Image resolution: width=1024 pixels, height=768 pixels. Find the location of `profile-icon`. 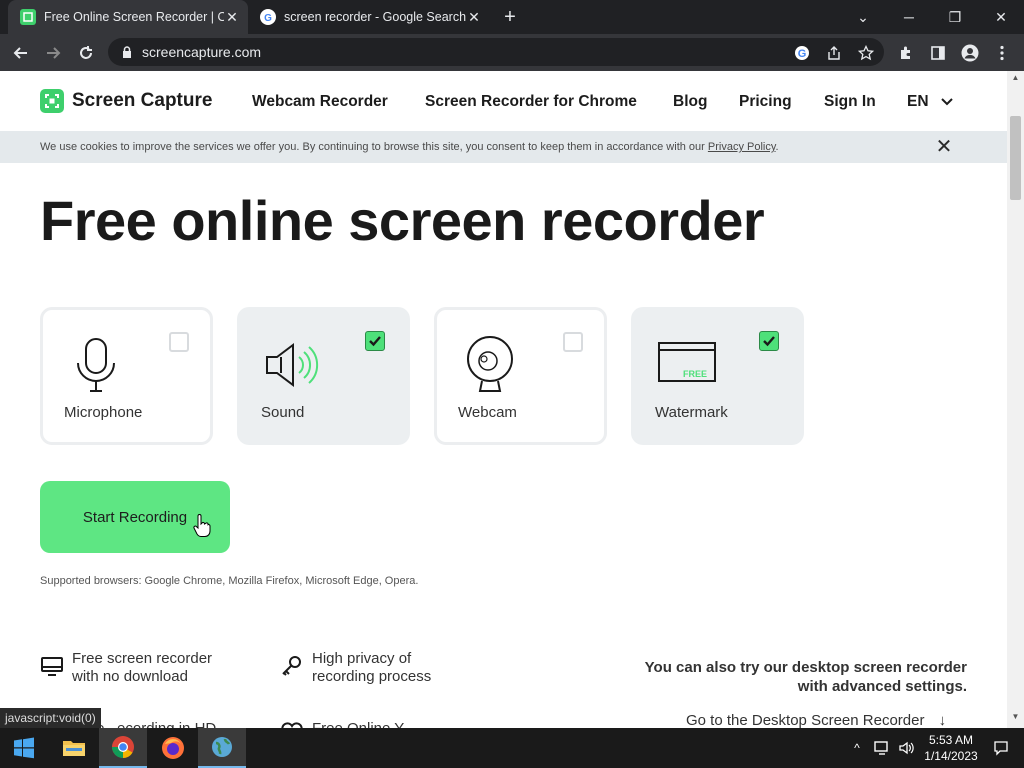

profile-icon is located at coordinates (970, 53).